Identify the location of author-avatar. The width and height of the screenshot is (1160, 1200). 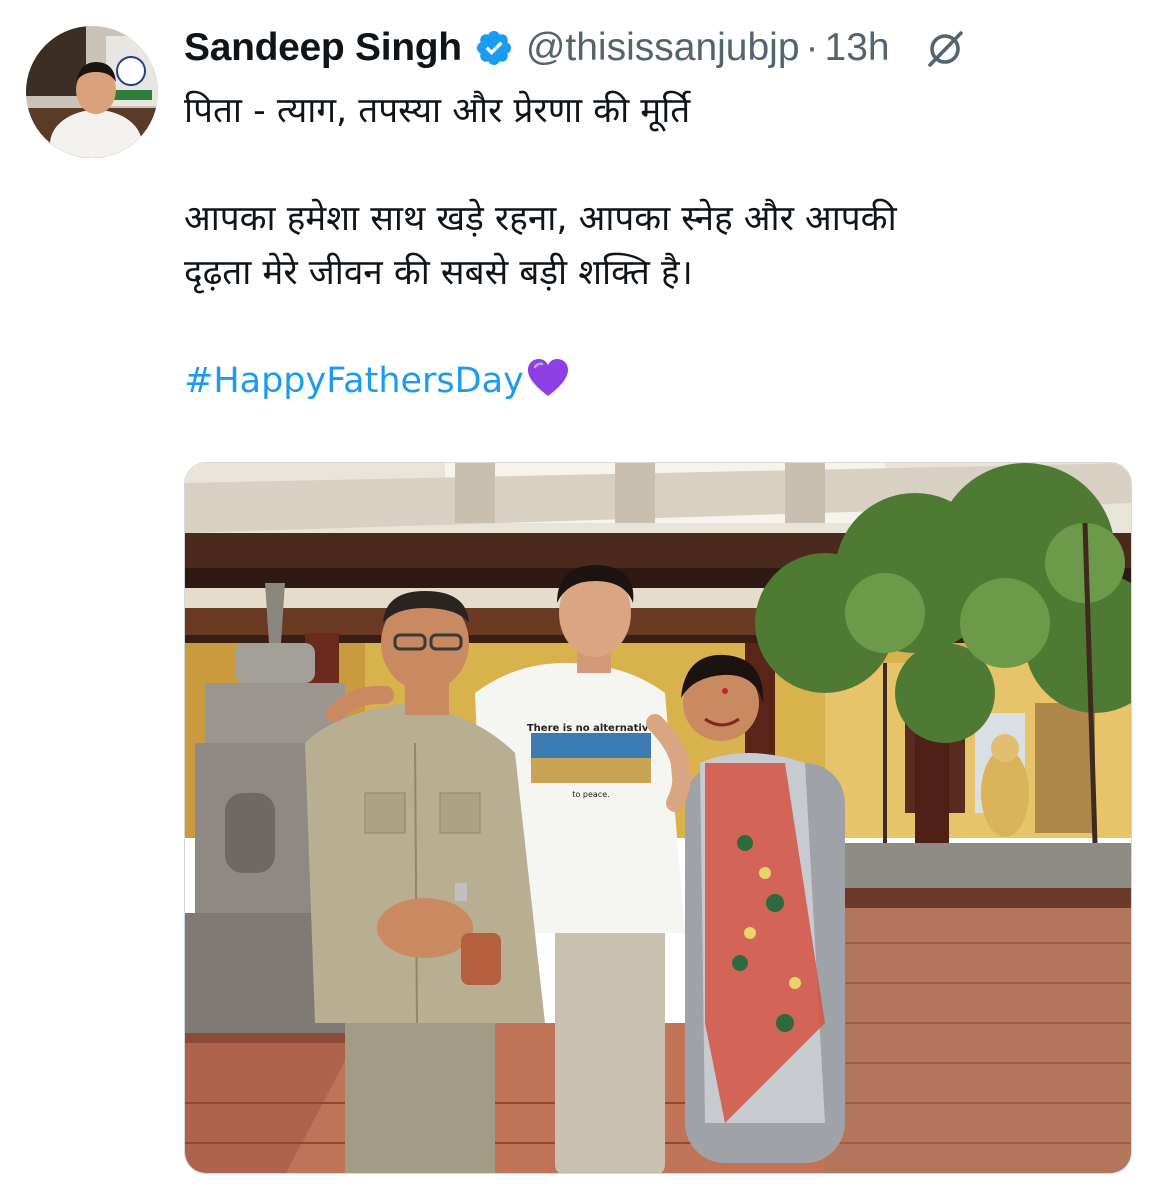
(92, 92).